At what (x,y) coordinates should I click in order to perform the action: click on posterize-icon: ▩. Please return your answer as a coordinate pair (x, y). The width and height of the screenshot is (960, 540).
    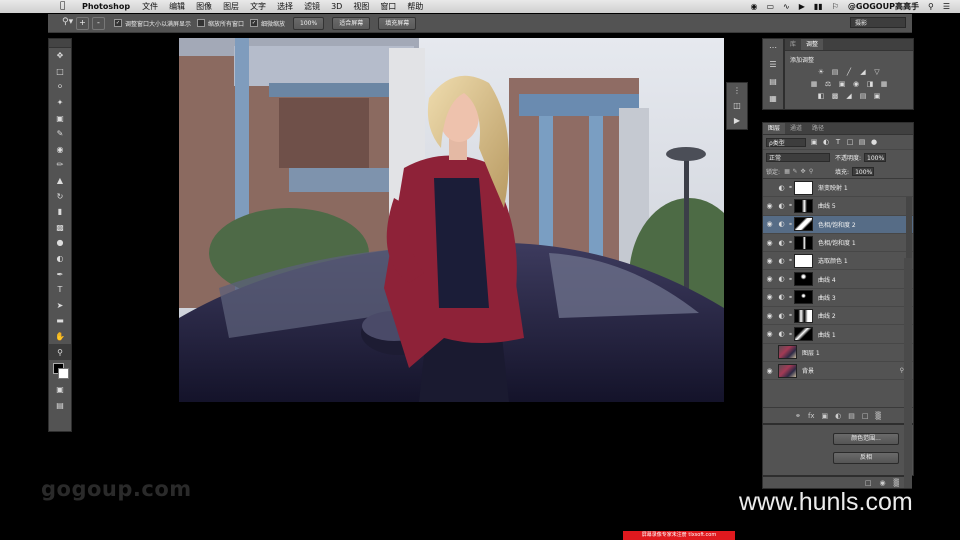
    Looking at the image, I should click on (835, 96).